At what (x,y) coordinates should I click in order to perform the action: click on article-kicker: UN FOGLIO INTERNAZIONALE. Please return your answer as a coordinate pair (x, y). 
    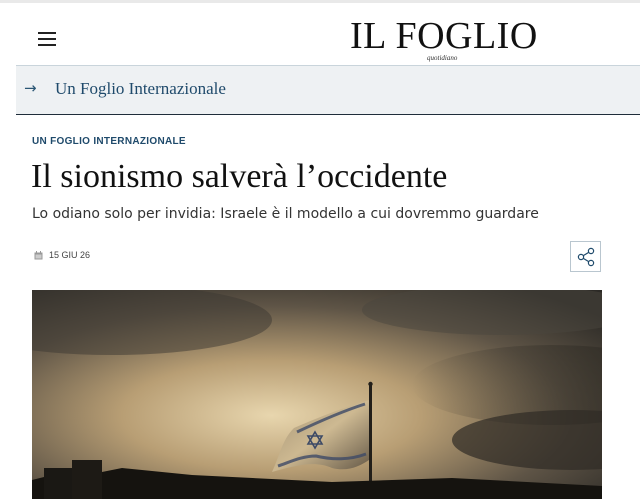
    Looking at the image, I should click on (109, 141).